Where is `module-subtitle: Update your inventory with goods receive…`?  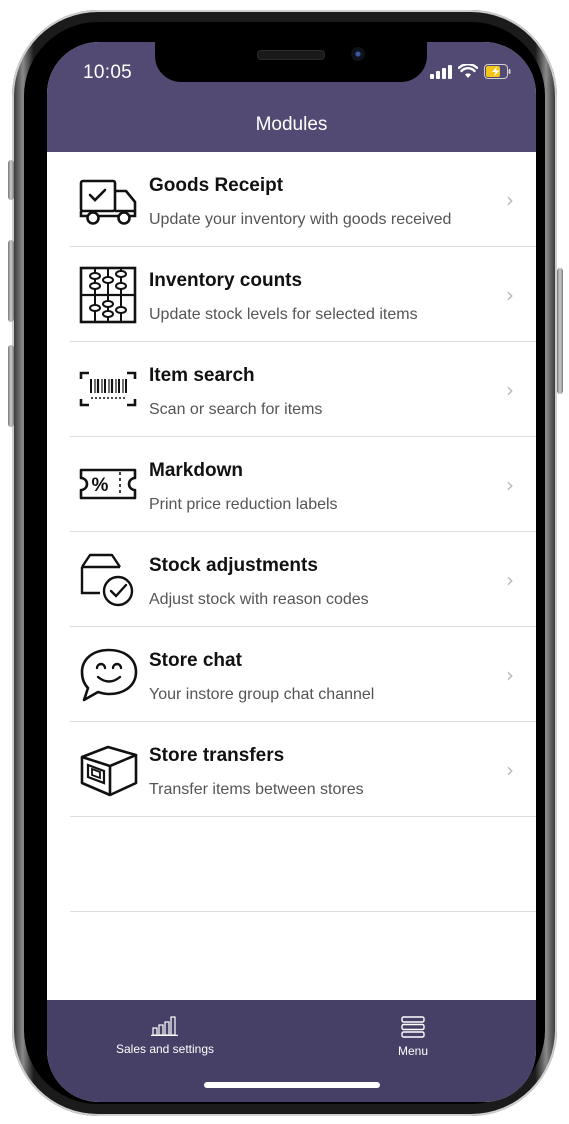 module-subtitle: Update your inventory with goods receive… is located at coordinates (300, 219).